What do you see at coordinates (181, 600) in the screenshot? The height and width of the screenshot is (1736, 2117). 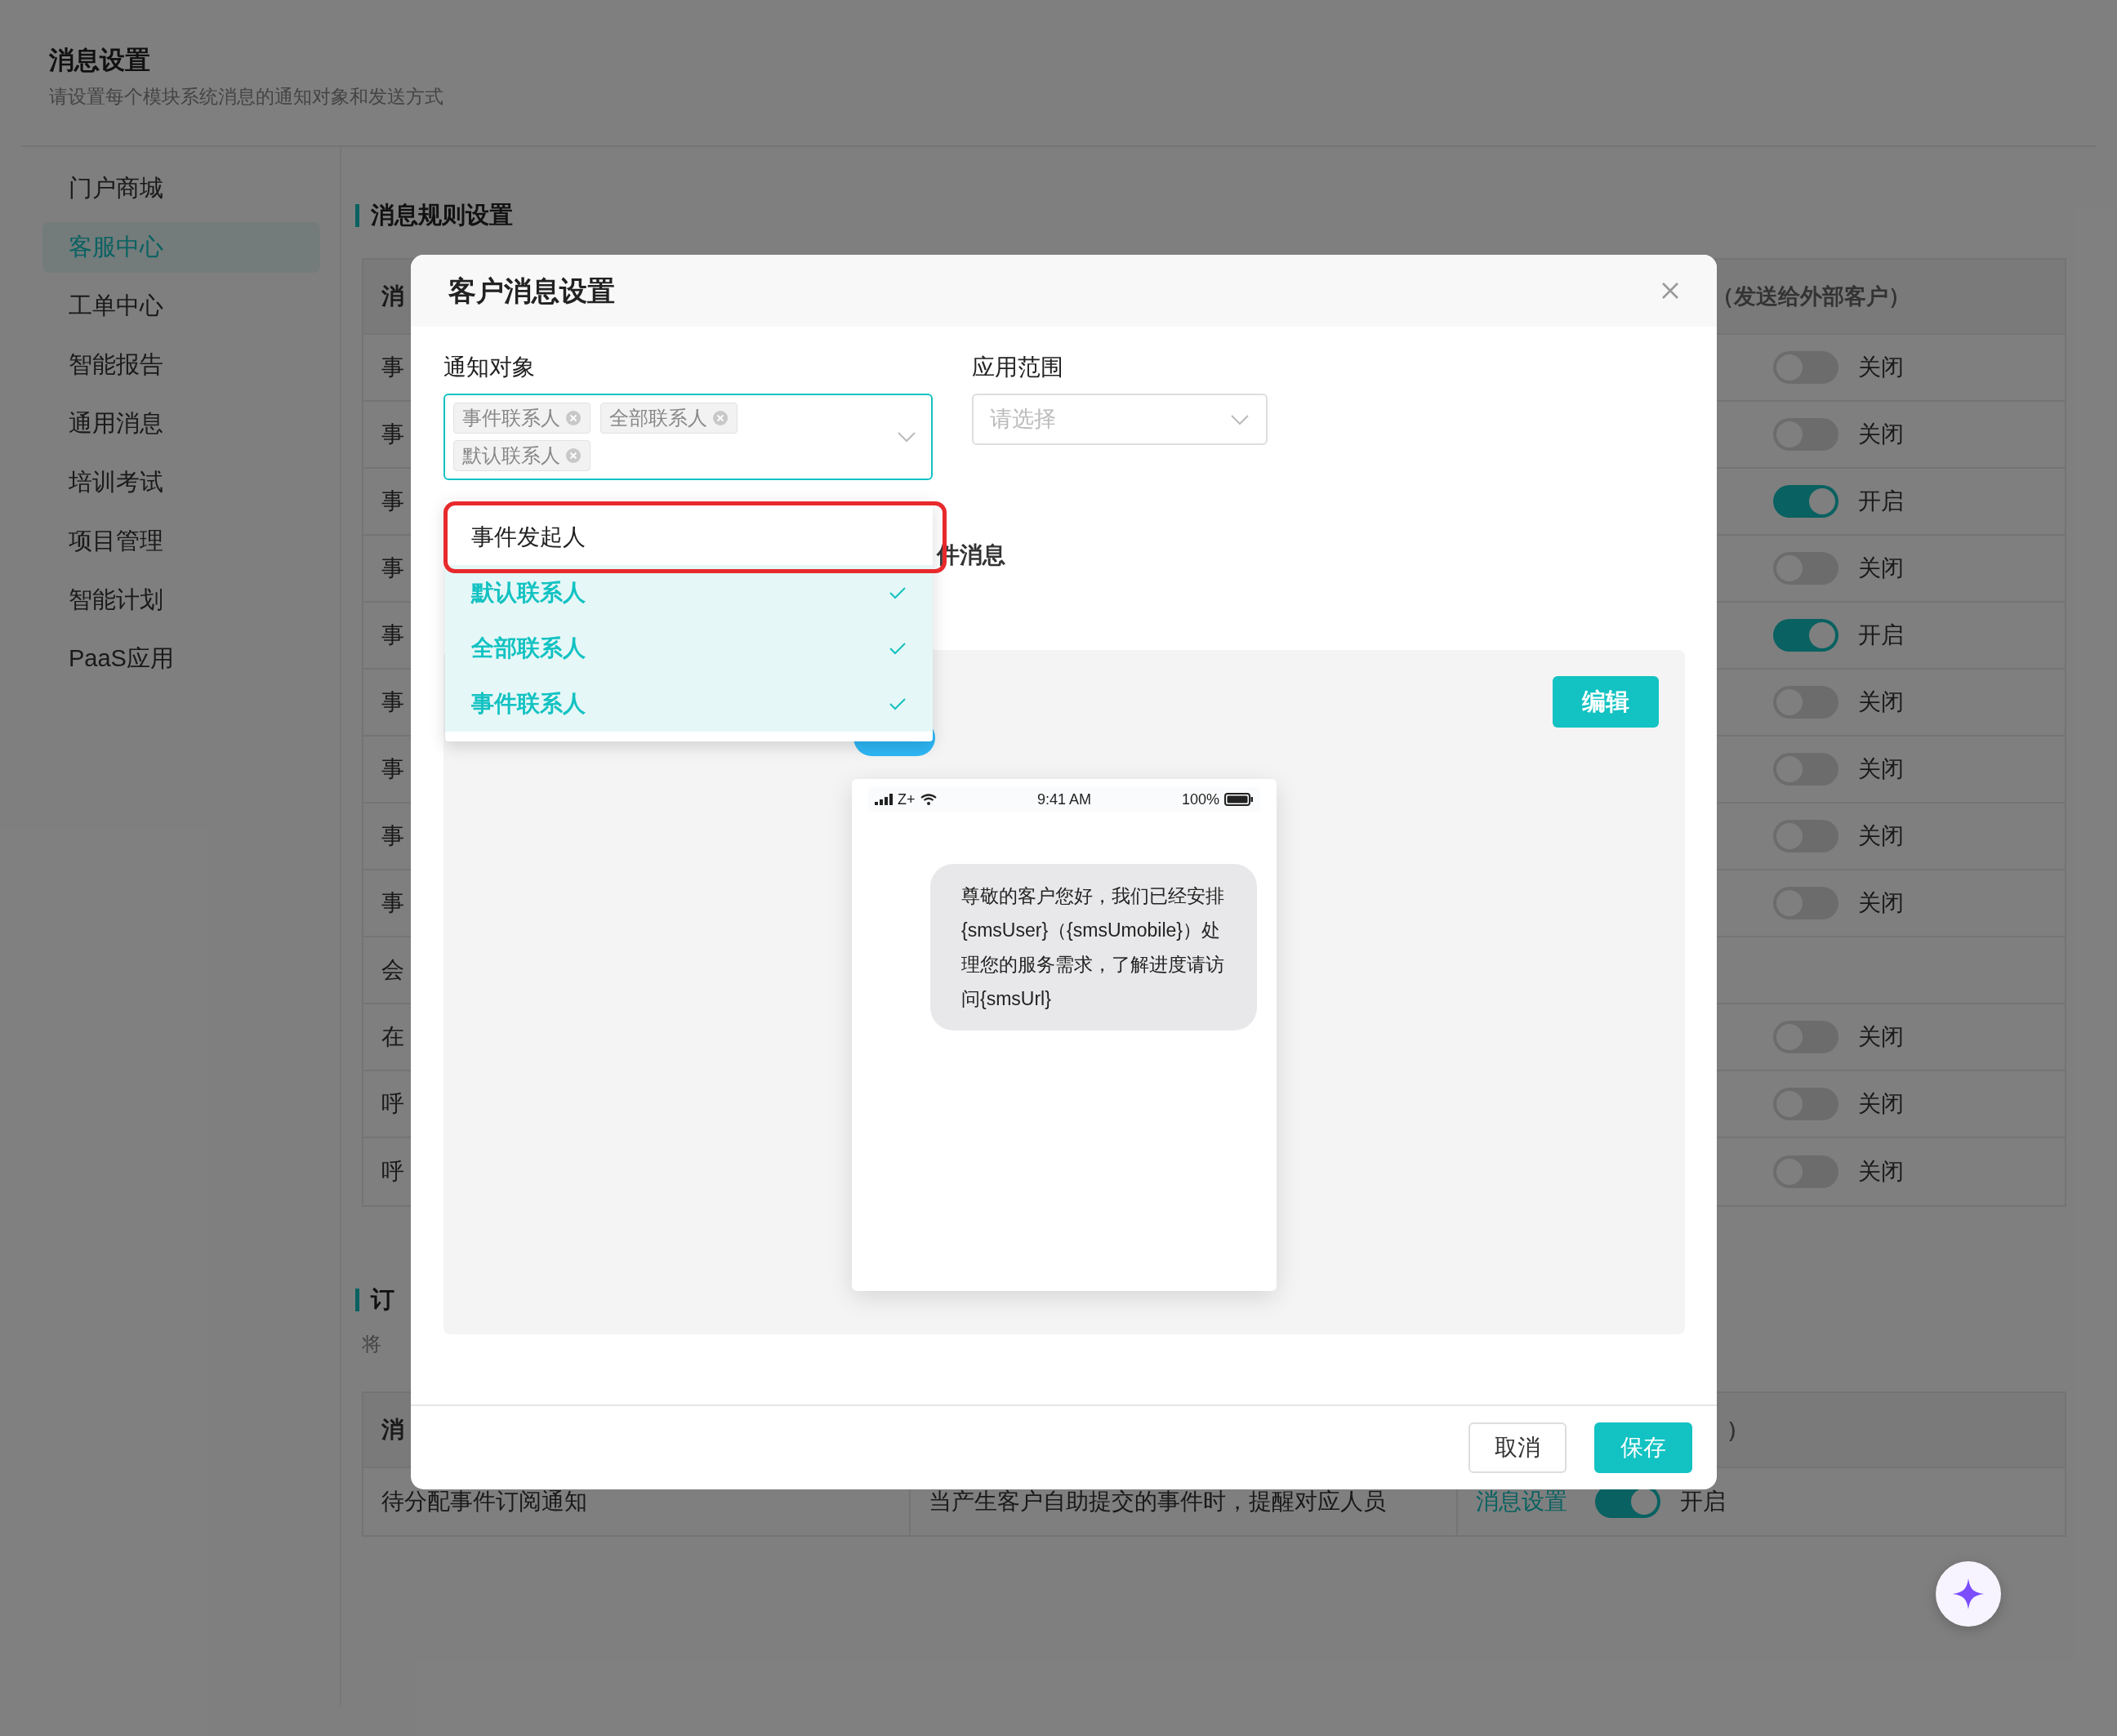 I see `sidebar-item: 智能计划` at bounding box center [181, 600].